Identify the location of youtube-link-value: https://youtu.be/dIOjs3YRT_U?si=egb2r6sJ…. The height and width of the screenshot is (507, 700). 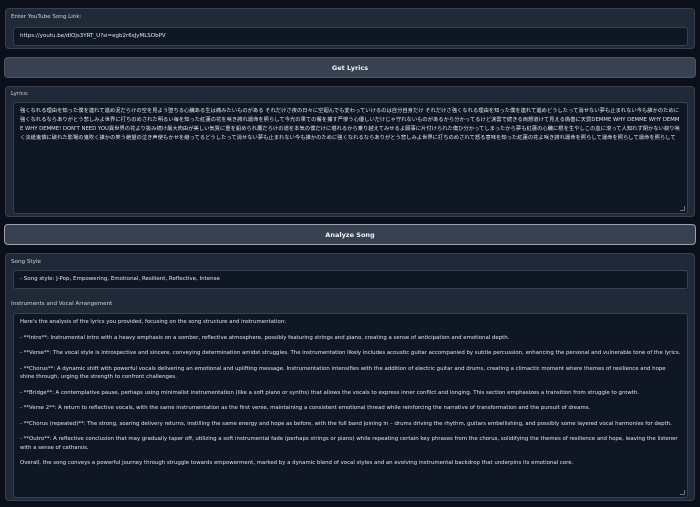
(350, 35).